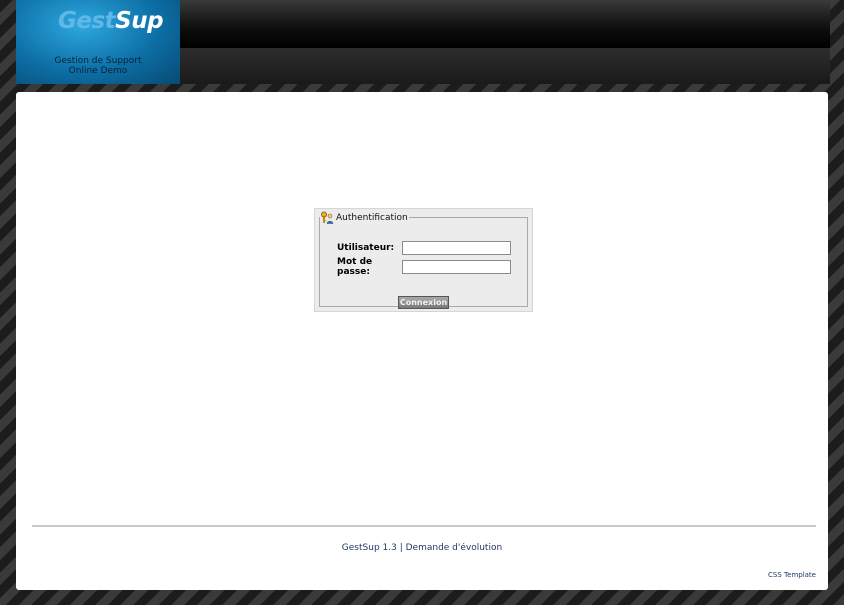 The width and height of the screenshot is (844, 605). What do you see at coordinates (505, 24) in the screenshot?
I see `header-bar` at bounding box center [505, 24].